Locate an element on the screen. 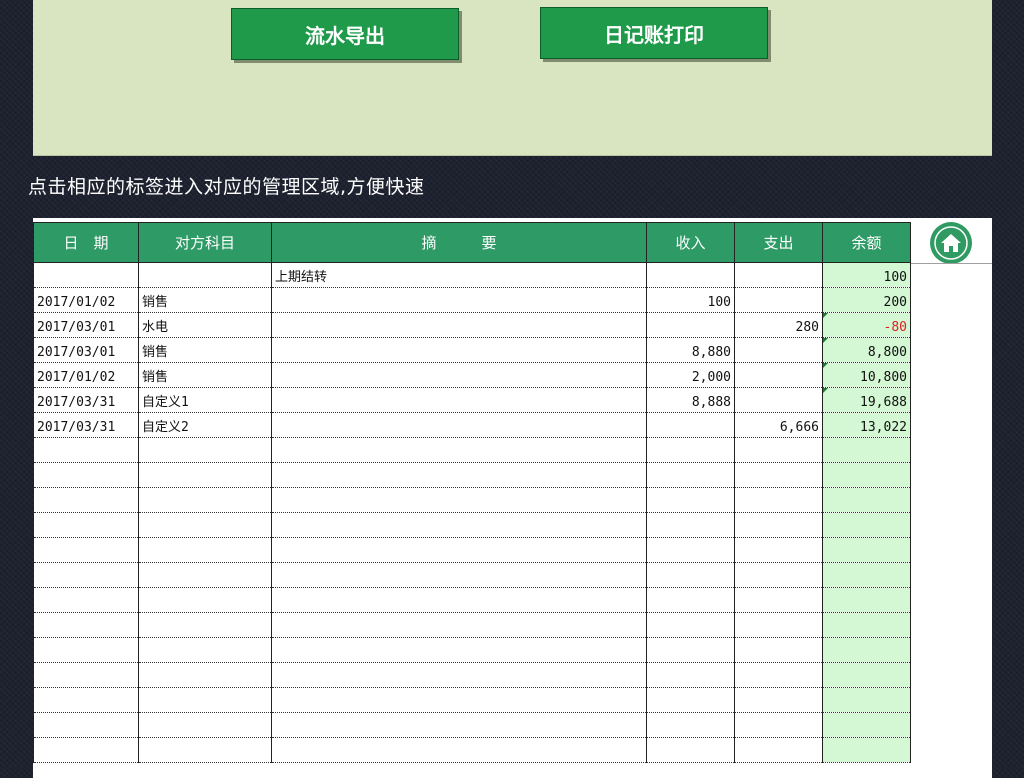 The width and height of the screenshot is (1024, 778). cell-account: 自定义1 is located at coordinates (205, 400).